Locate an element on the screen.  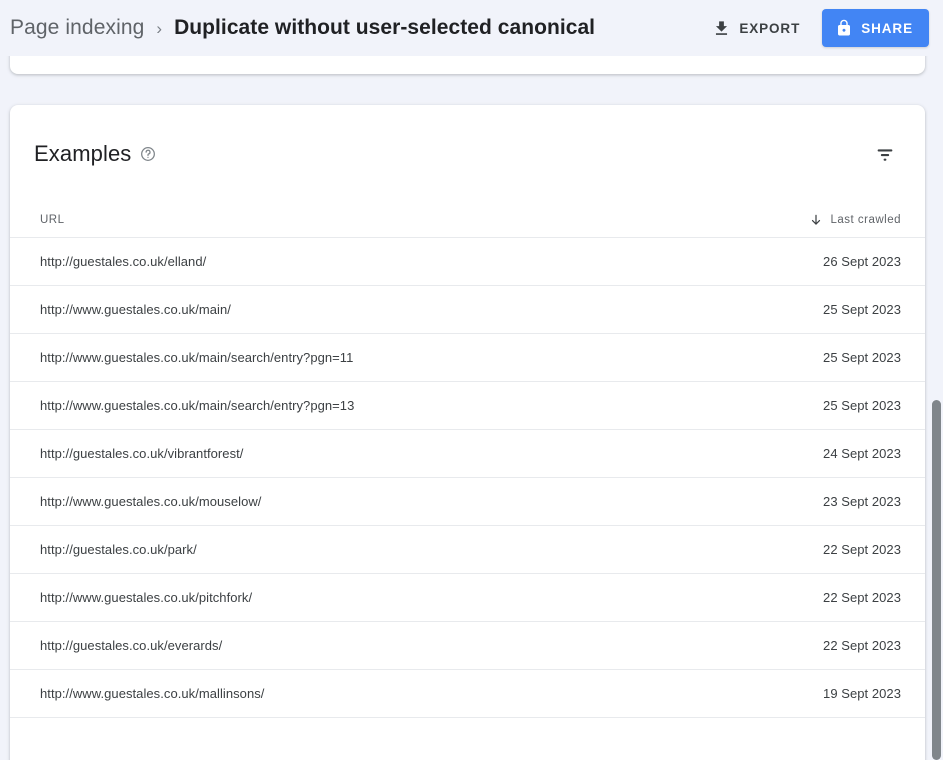
cell-url: http://guestales.co.uk/vibrantforest/ is located at coordinates (431, 453).